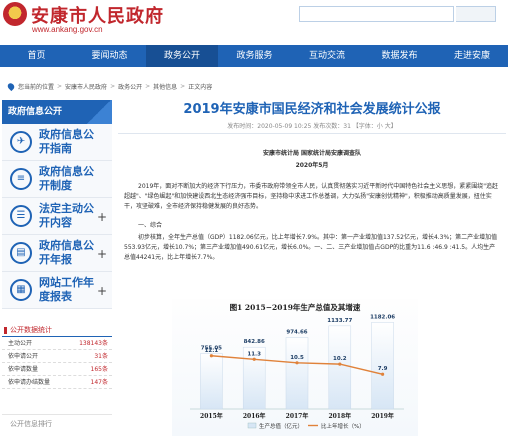 The width and height of the screenshot is (508, 438). Describe the element at coordinates (67, 29) in the screenshot. I see `site-url: www.ankang.gov.cn` at that location.